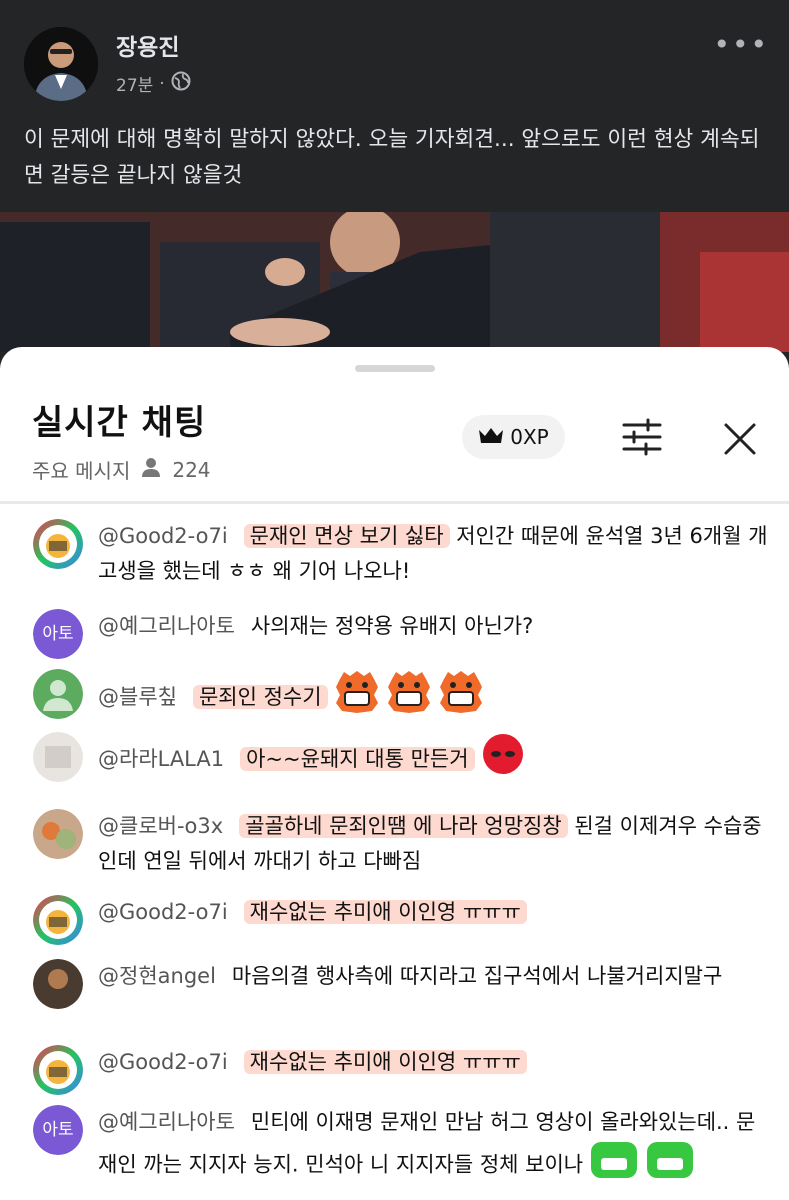 This screenshot has width=789, height=1200. I want to click on chat-username: @라라LALA1, so click(161, 759).